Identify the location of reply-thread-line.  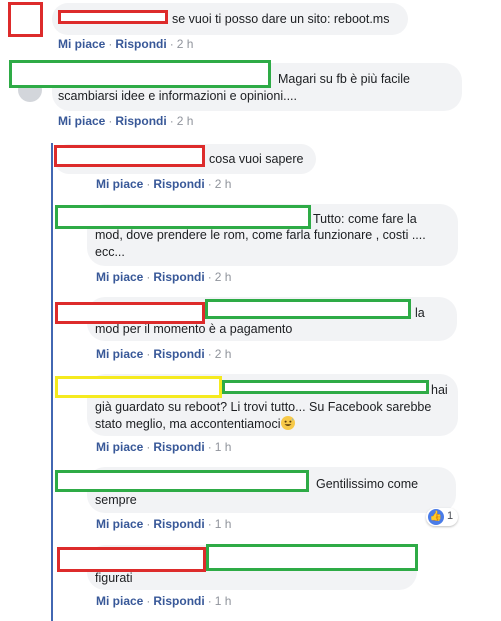
(52, 382).